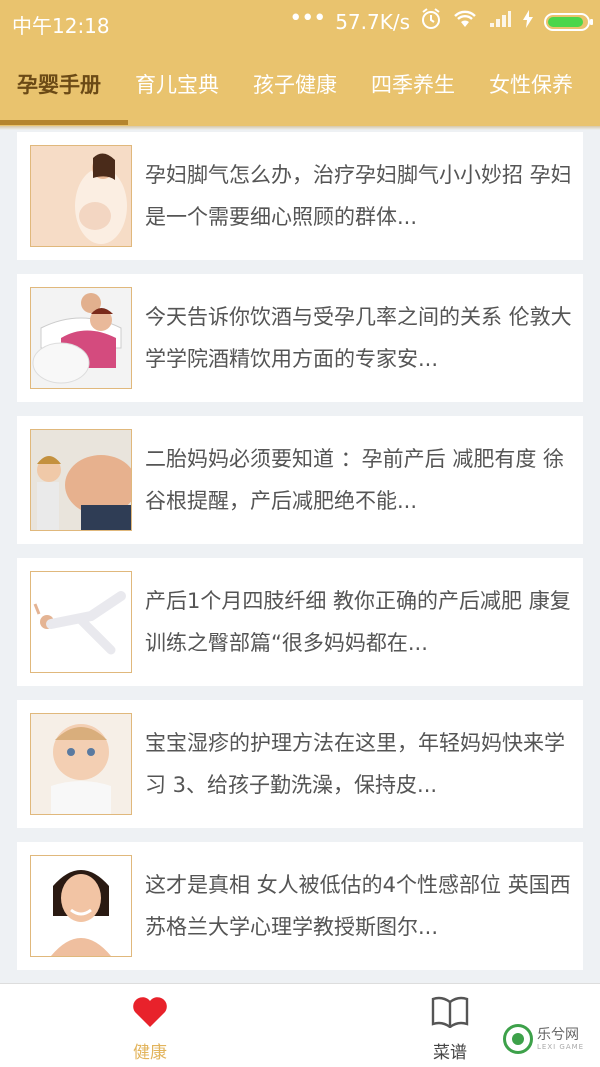 The width and height of the screenshot is (600, 1067). Describe the element at coordinates (61, 26) in the screenshot. I see `status-time: 中午12:18` at that location.